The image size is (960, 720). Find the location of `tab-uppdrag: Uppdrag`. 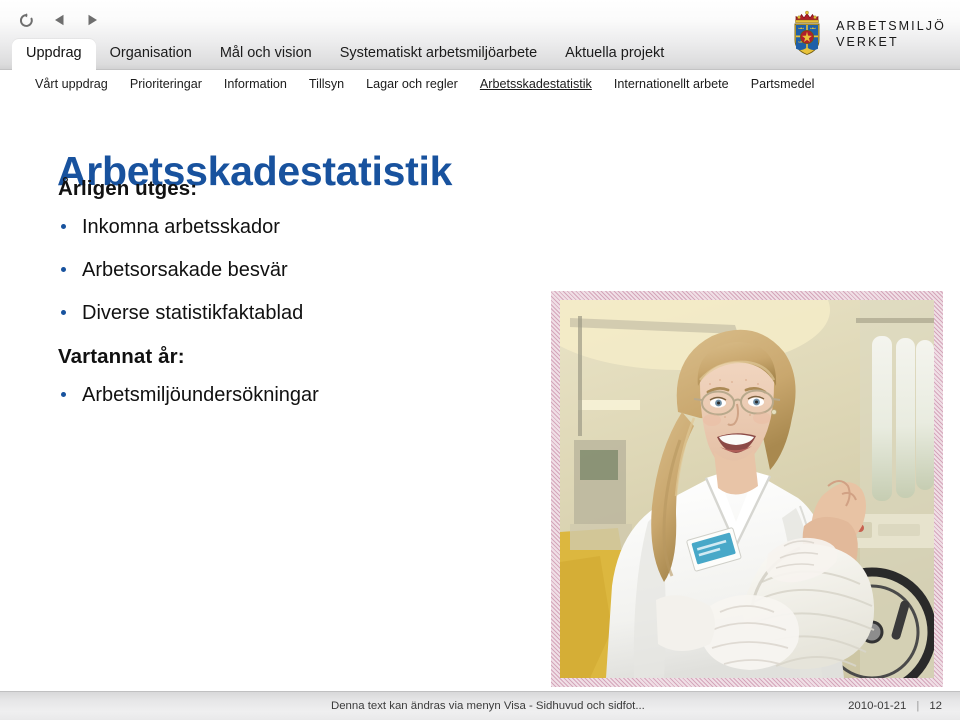

tab-uppdrag: Uppdrag is located at coordinates (54, 54).